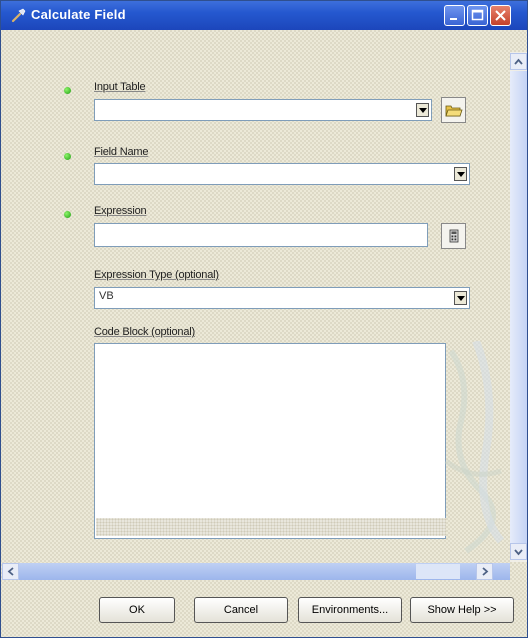 This screenshot has width=528, height=638. I want to click on scroll-up-button, so click(518, 61).